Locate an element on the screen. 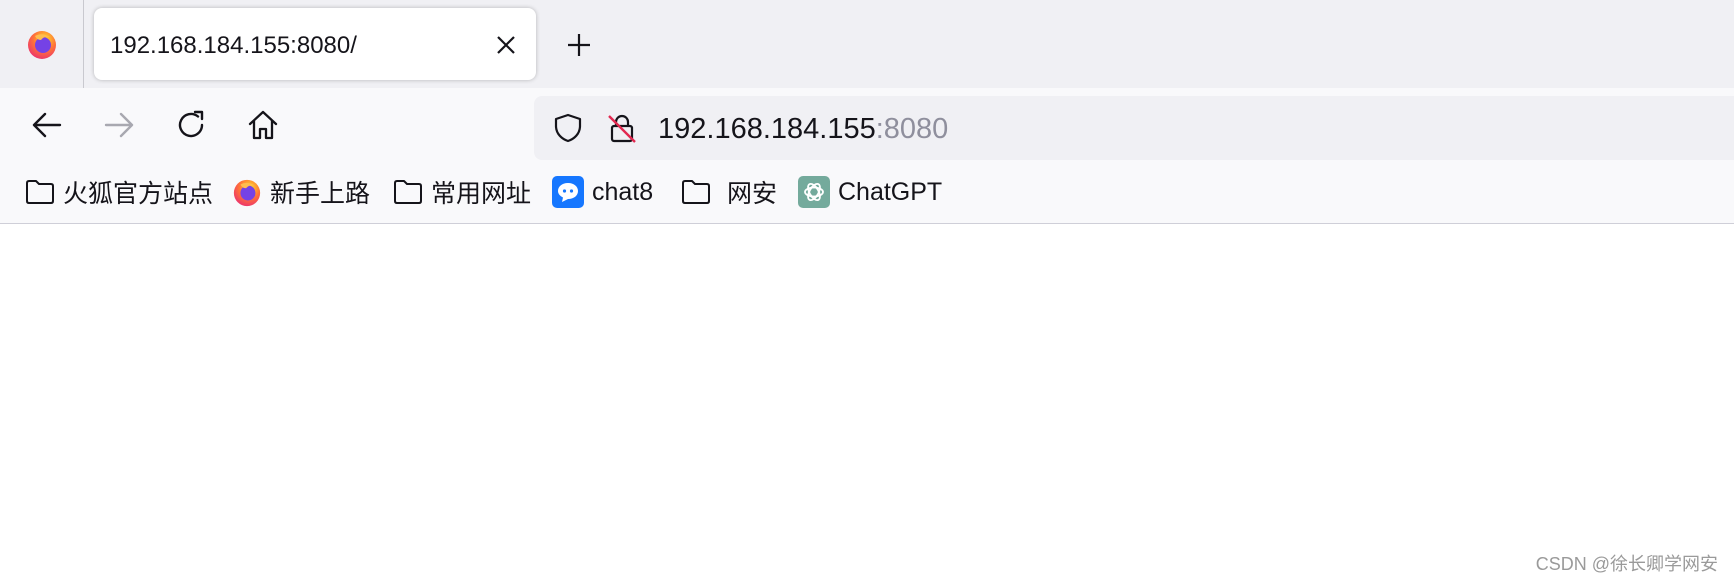 The width and height of the screenshot is (1734, 584). forward-arrow-icon is located at coordinates (119, 125).